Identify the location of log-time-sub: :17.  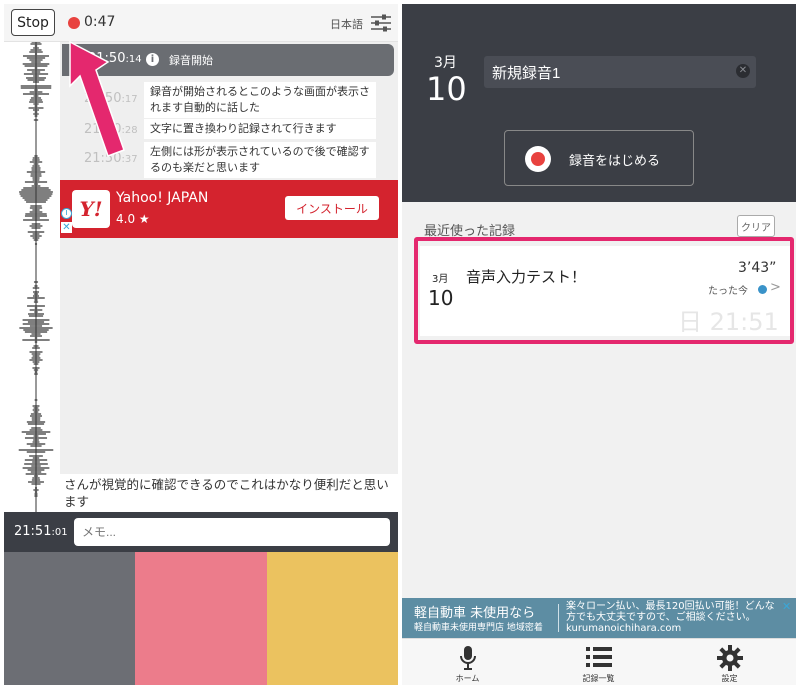
(129, 99).